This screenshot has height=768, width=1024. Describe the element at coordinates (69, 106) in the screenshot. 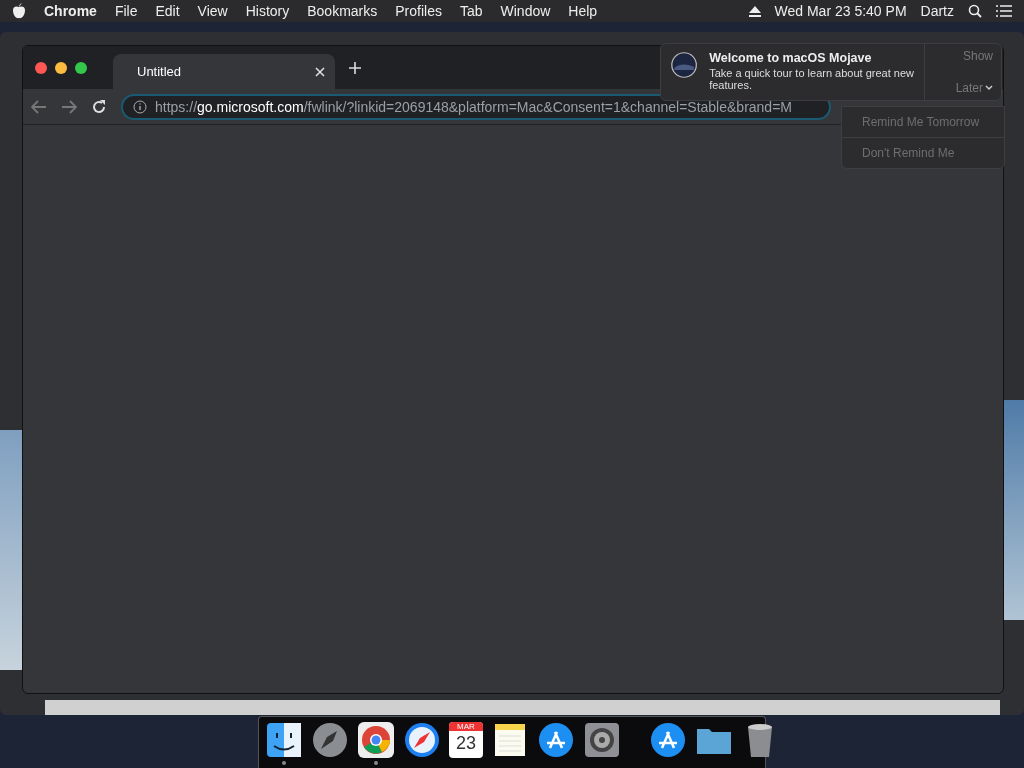

I see `forward-arrow-icon` at that location.